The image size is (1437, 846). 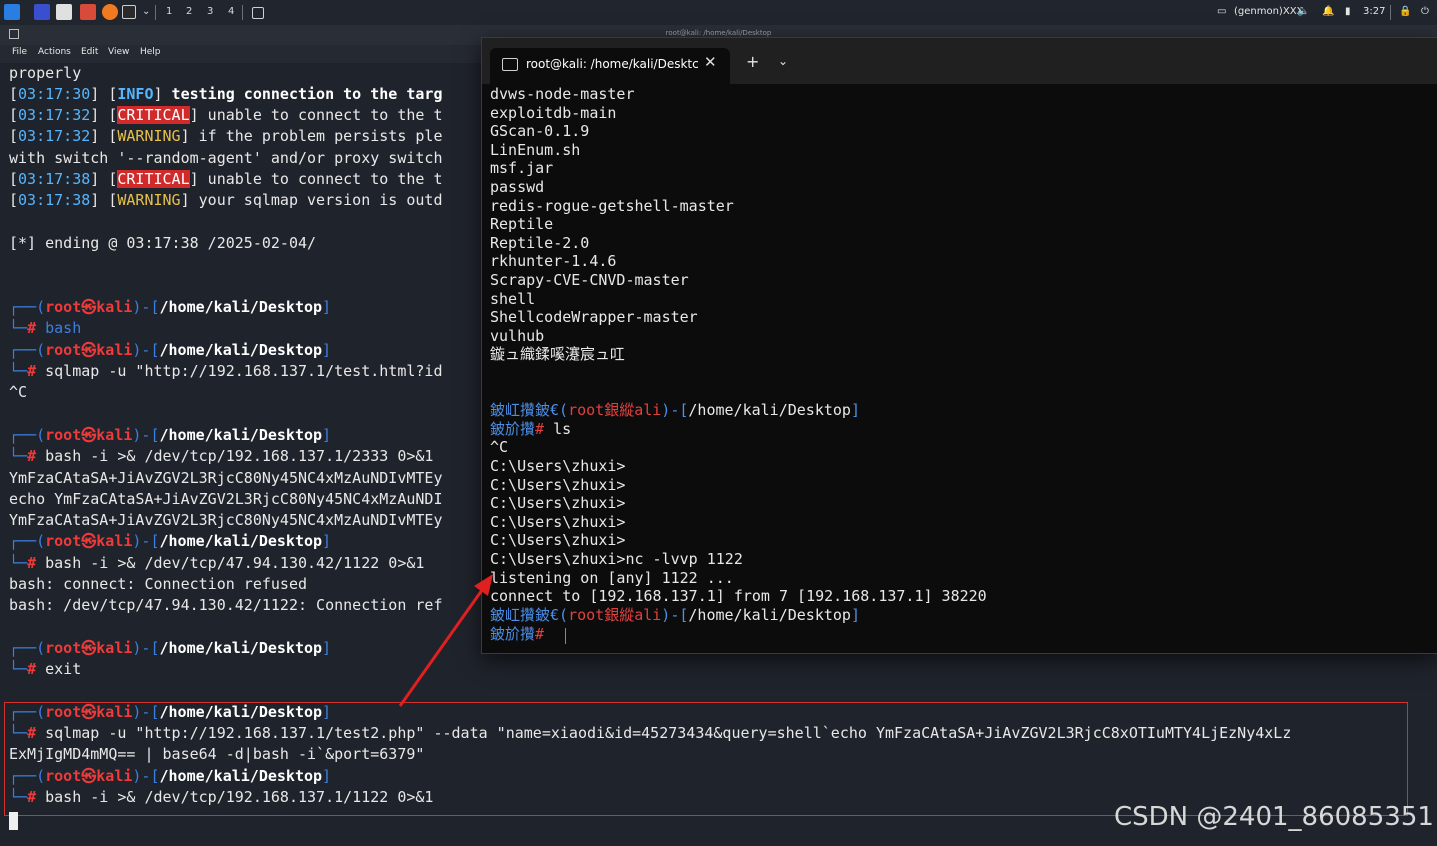 What do you see at coordinates (531, 429) in the screenshot?
I see `shell-command: 鈹斺攢# ls` at bounding box center [531, 429].